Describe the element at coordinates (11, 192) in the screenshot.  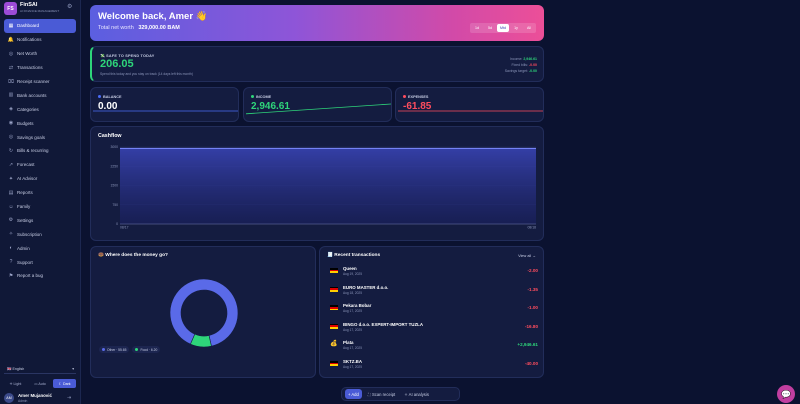
I see `reports-icon: ▤` at that location.